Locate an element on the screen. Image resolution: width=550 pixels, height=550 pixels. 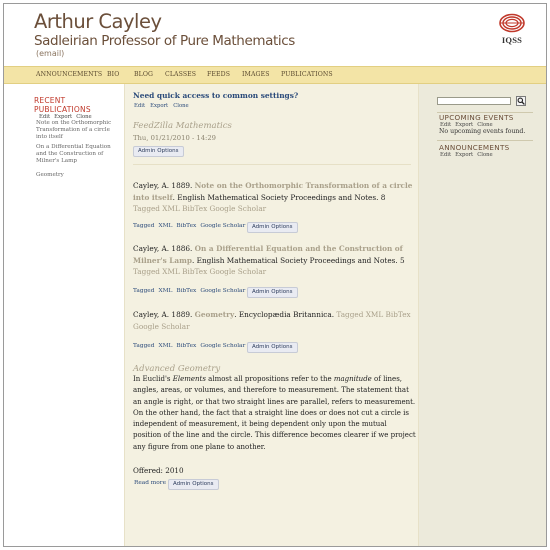
search-button is located at coordinates (521, 101).